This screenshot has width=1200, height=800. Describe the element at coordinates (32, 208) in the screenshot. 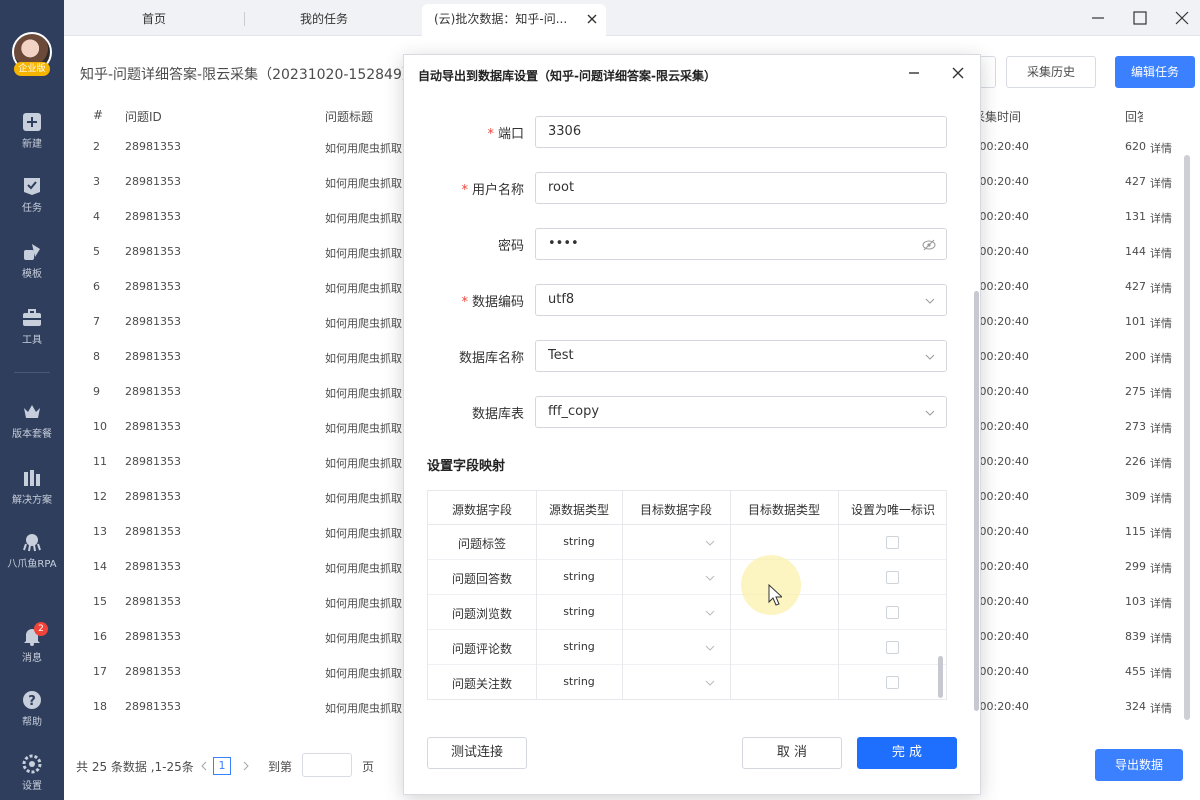

I see `sidebar-item-label: 任务` at that location.